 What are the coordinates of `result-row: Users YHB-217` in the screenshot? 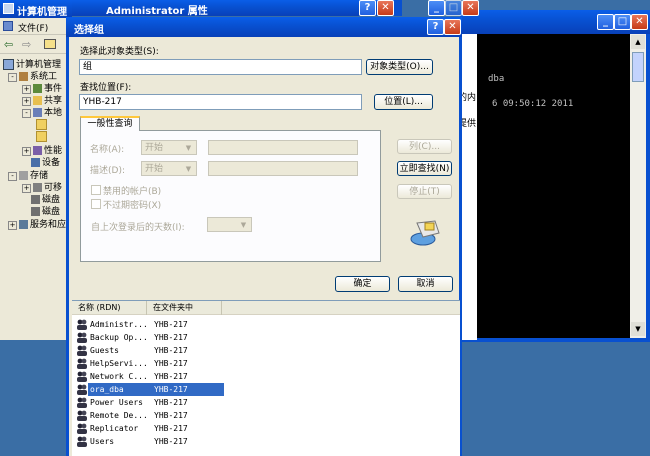 It's located at (266, 441).